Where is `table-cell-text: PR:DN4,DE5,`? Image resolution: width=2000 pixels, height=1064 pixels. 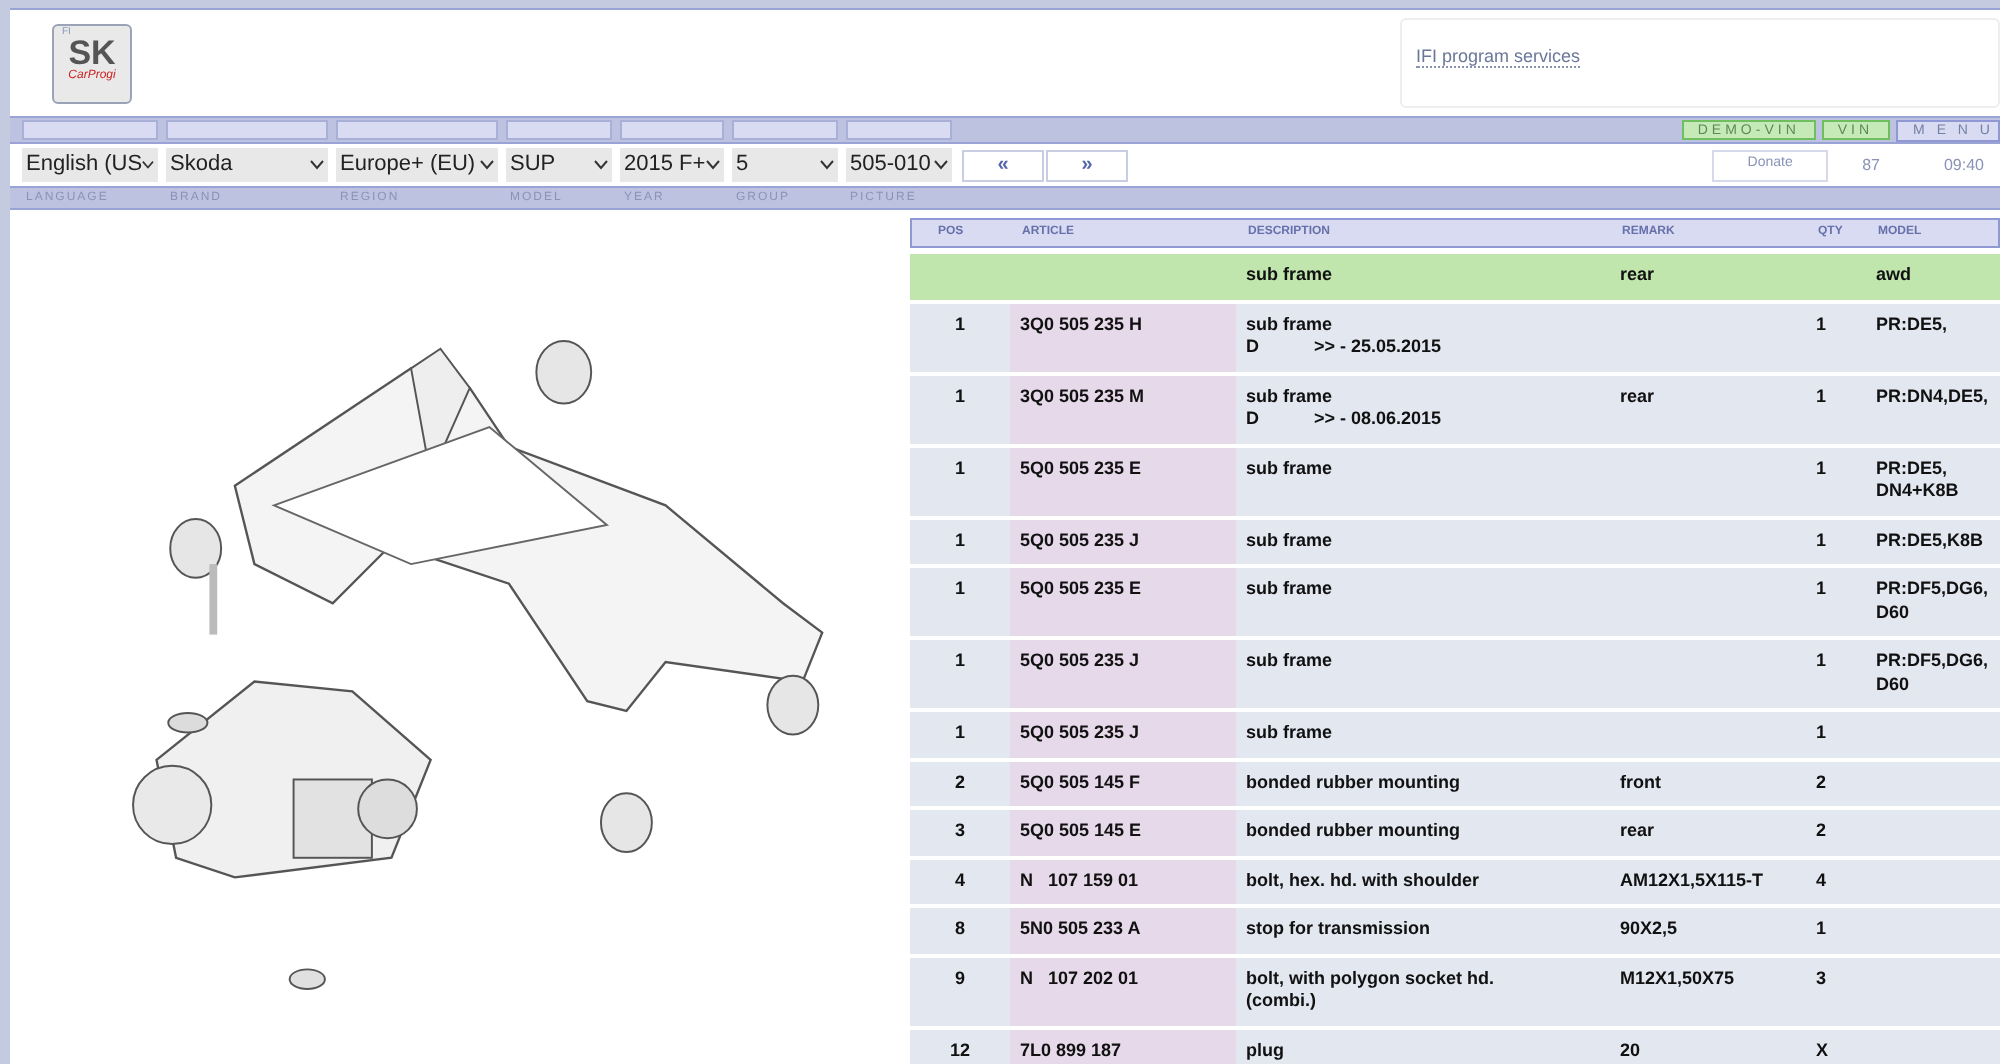
table-cell-text: PR:DN4,DE5, is located at coordinates (1933, 396).